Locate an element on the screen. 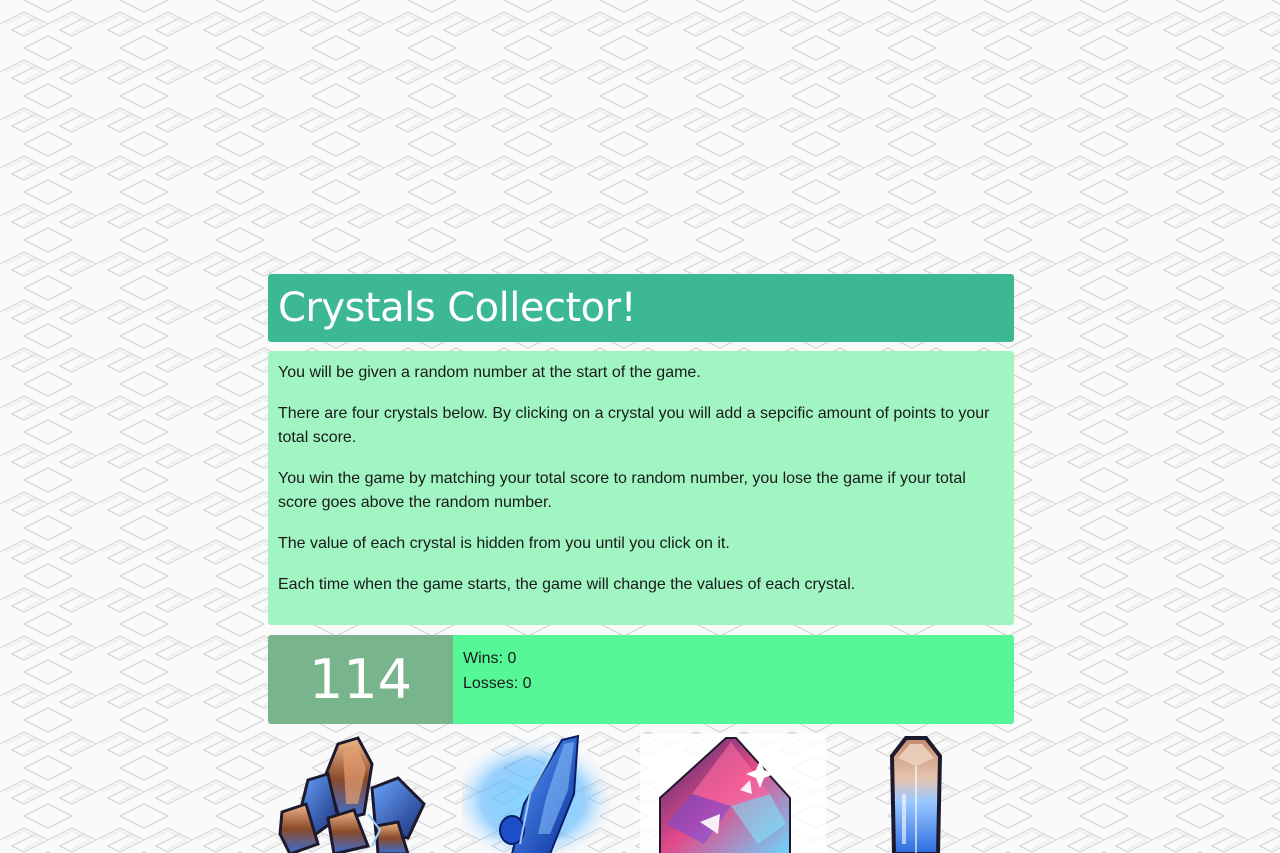  crystal-row is located at coordinates (641, 793).